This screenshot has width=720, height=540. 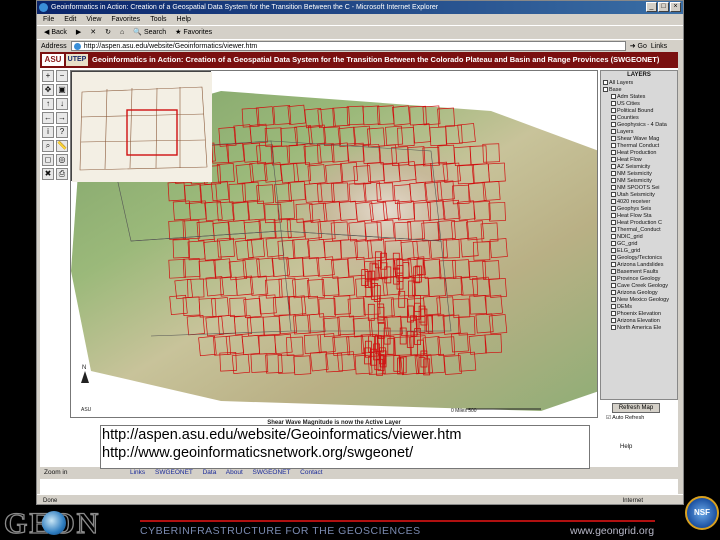 I want to click on layer-item: Arizona Geology, so click(x=639, y=293).